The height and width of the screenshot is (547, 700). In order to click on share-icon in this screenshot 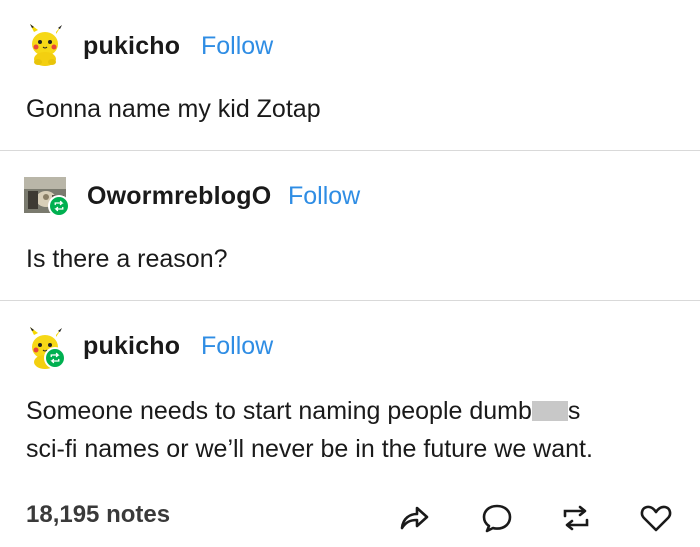, I will do `click(414, 518)`.